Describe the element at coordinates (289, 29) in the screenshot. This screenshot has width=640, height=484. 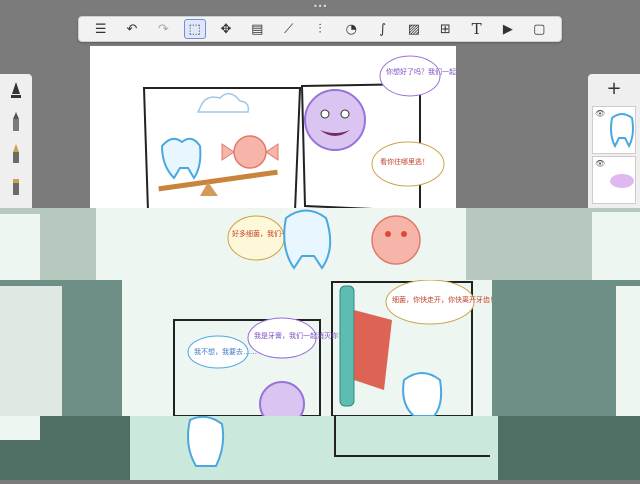
I see `ruler-icon: ⟋` at that location.